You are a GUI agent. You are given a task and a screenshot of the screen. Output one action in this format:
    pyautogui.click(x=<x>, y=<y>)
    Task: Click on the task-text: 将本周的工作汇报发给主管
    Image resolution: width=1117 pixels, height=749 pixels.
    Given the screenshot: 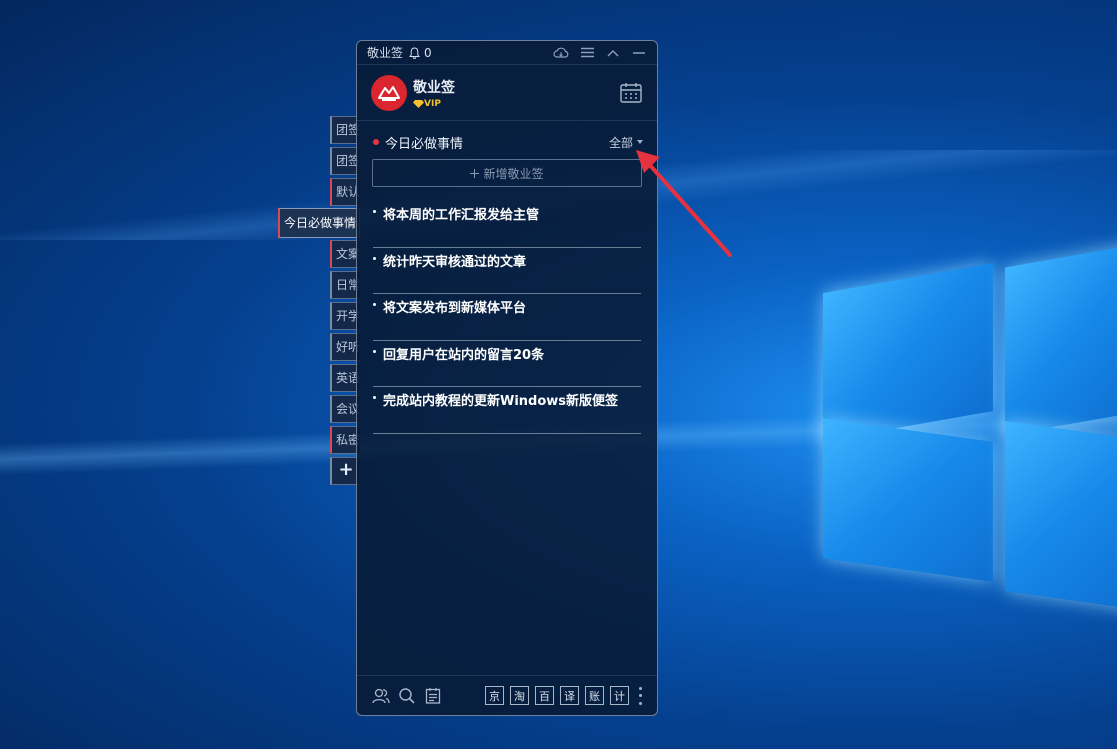 What is the action you would take?
    pyautogui.click(x=461, y=215)
    